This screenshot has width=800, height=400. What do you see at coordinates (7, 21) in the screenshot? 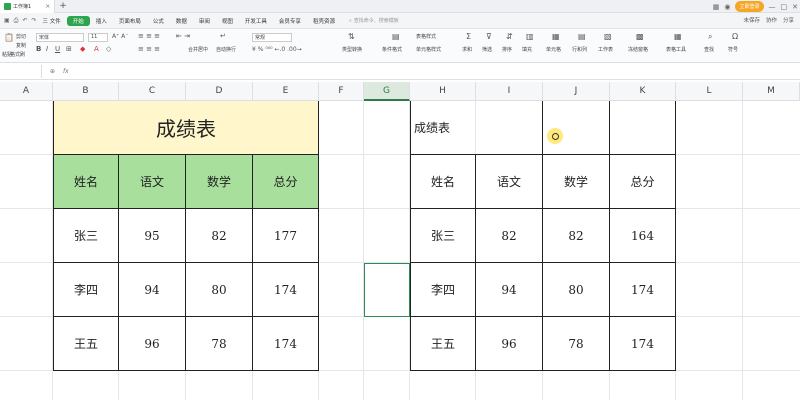
I see `save-icon: ▣` at bounding box center [7, 21].